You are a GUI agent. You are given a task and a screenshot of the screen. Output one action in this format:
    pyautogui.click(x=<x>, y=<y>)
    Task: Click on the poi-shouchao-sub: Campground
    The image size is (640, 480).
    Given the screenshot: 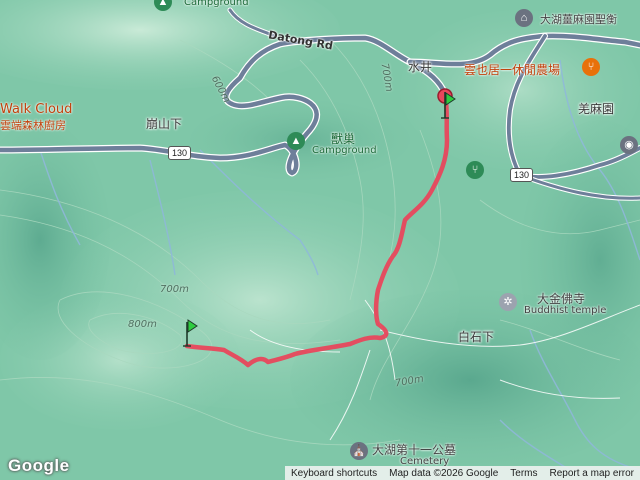 What is the action you would take?
    pyautogui.click(x=344, y=150)
    